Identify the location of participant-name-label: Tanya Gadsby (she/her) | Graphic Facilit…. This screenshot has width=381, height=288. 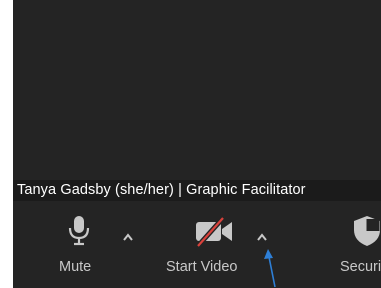
(161, 190).